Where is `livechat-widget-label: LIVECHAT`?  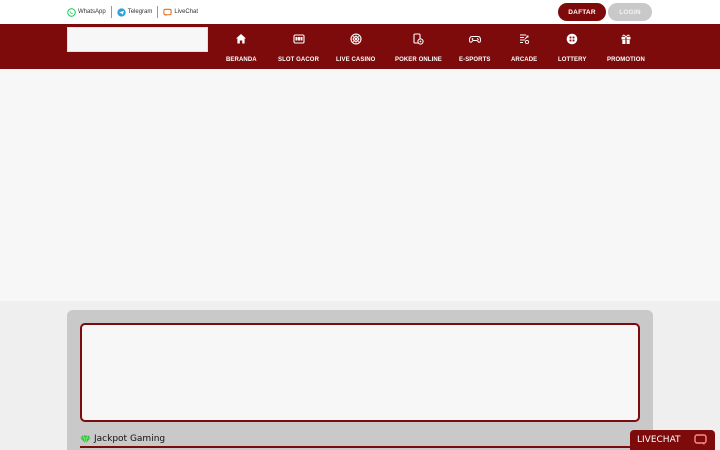 livechat-widget-label: LIVECHAT is located at coordinates (659, 440).